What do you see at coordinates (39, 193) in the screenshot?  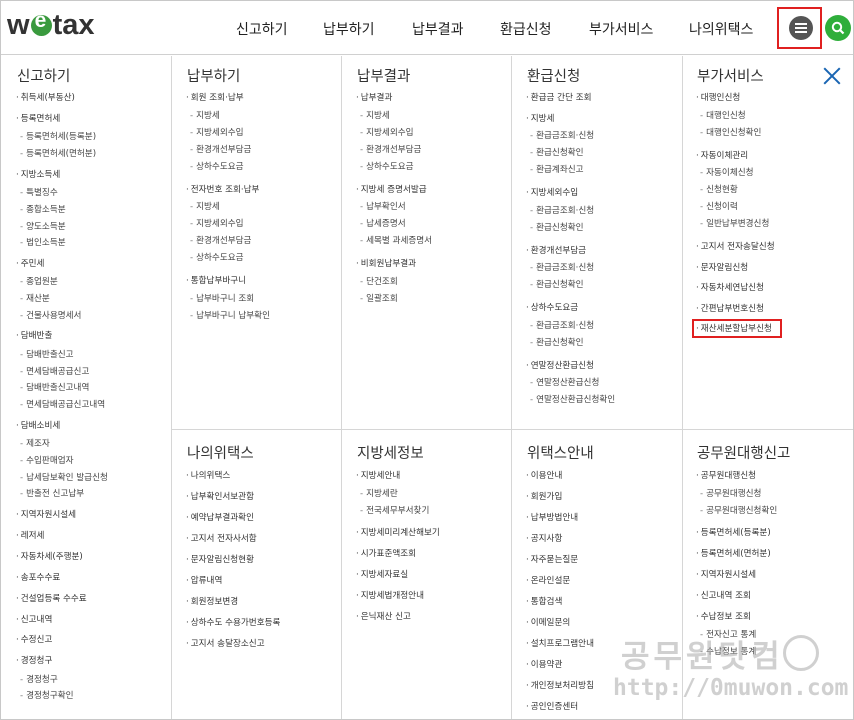 I see `submenu-item: 특별징수` at bounding box center [39, 193].